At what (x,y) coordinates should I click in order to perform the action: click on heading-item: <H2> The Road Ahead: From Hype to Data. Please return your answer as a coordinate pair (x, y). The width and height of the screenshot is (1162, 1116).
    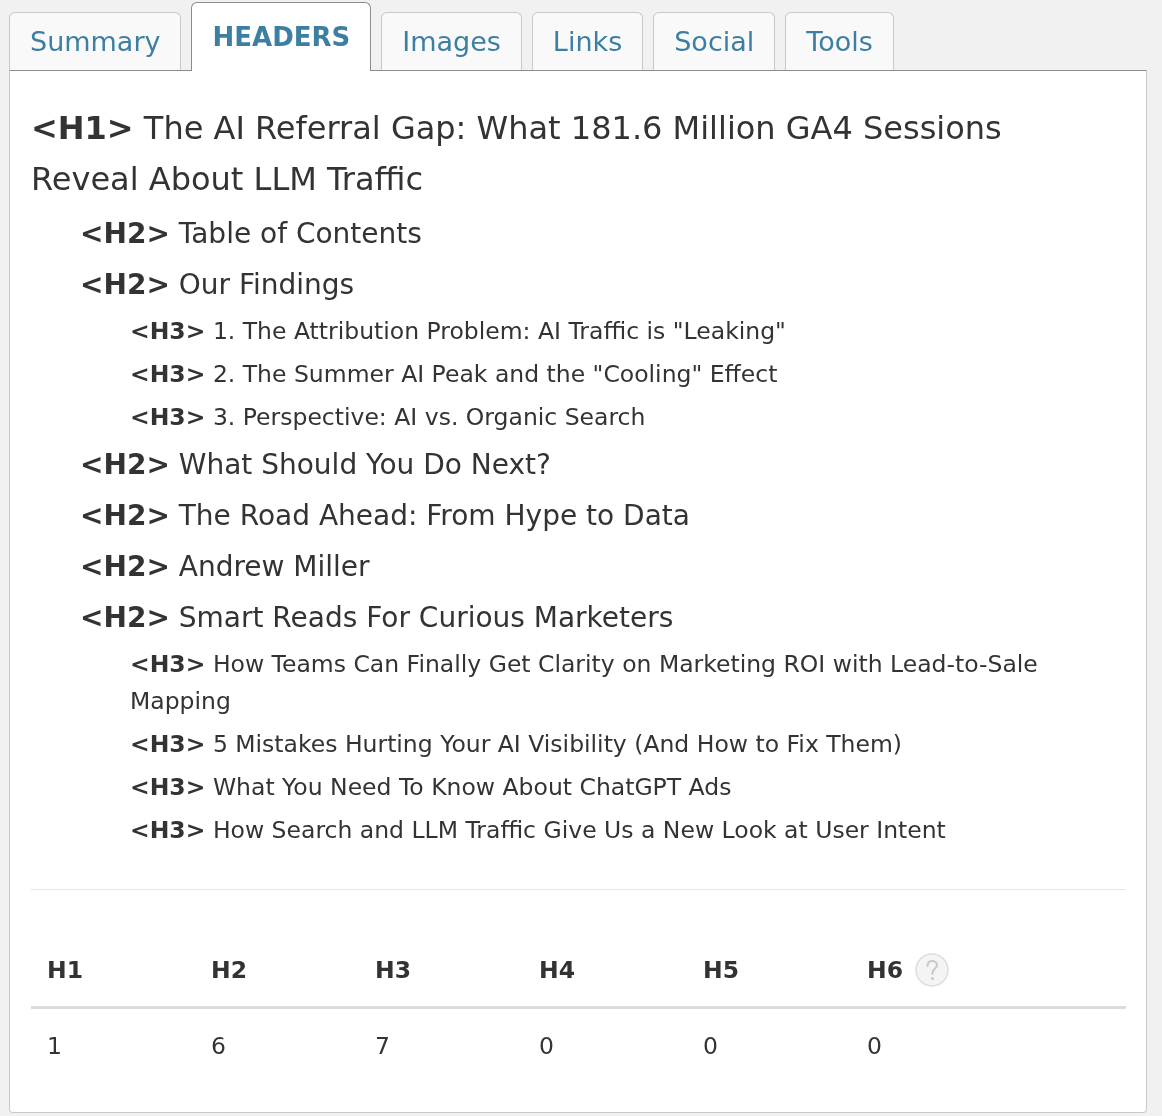
    Looking at the image, I should click on (385, 516).